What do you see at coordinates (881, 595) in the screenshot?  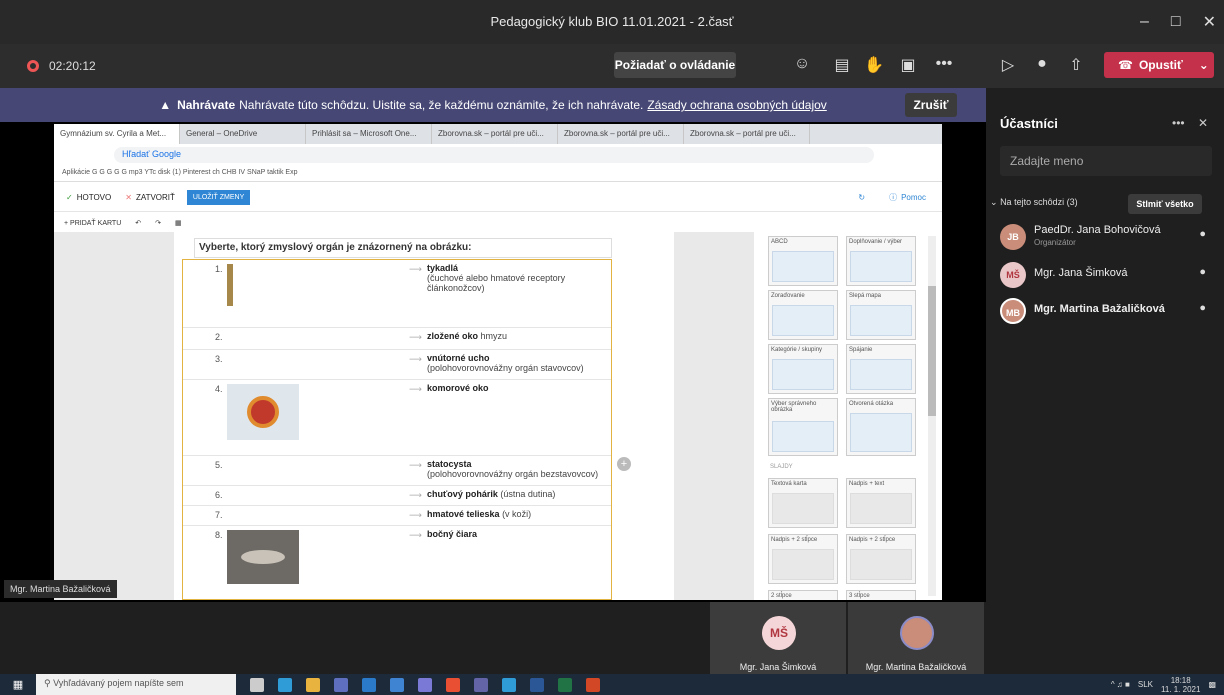 I see `template-tile: 3 stĺpce` at bounding box center [881, 595].